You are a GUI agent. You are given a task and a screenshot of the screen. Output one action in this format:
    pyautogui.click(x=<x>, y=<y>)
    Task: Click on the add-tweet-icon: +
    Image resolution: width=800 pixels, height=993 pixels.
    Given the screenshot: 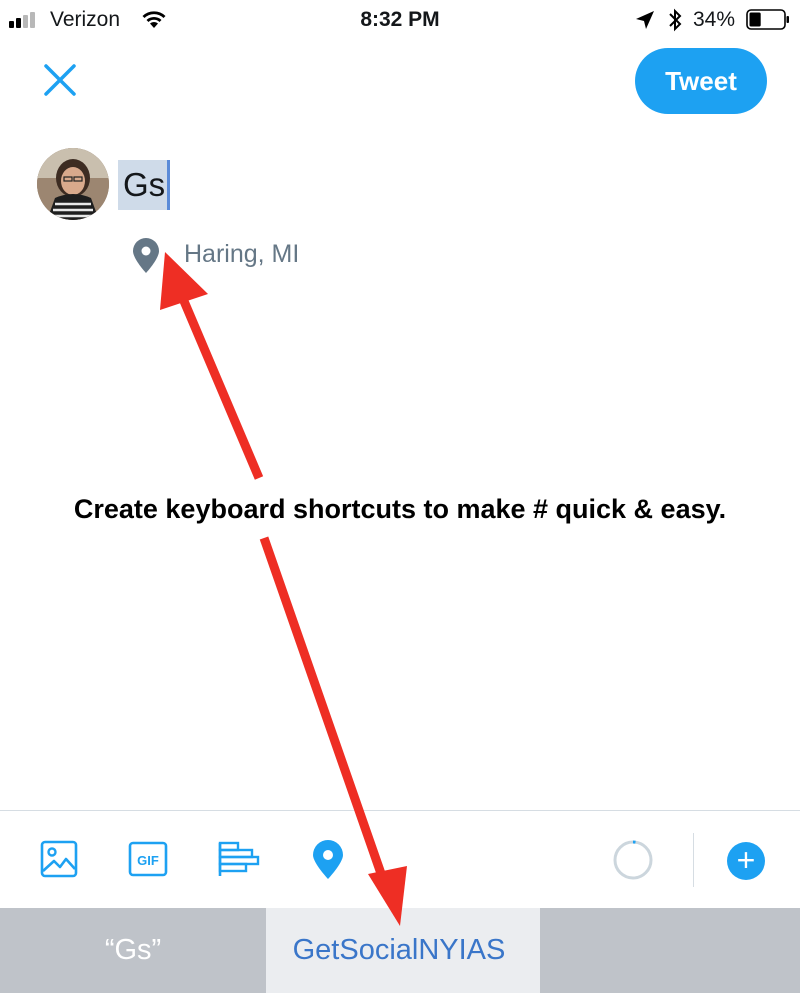 What is the action you would take?
    pyautogui.click(x=746, y=860)
    